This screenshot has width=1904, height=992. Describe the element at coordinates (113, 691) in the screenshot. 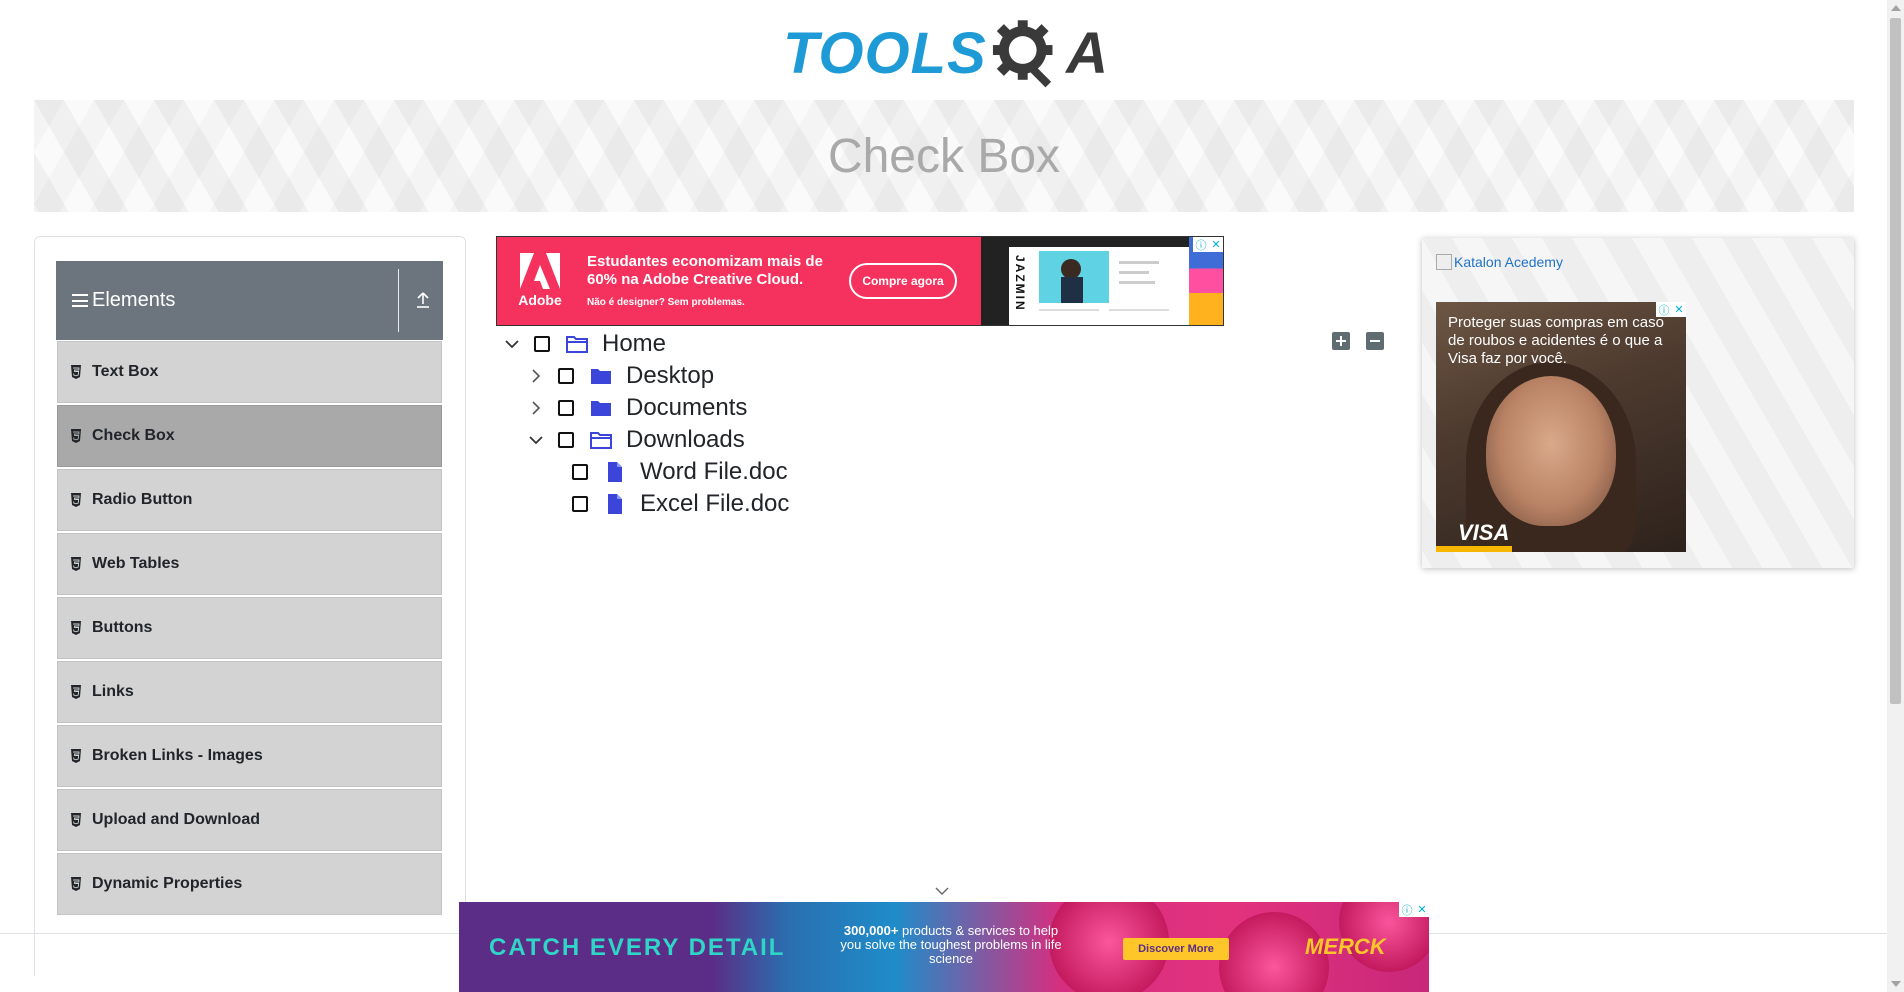

I see `sidebar-item-label: Links` at that location.